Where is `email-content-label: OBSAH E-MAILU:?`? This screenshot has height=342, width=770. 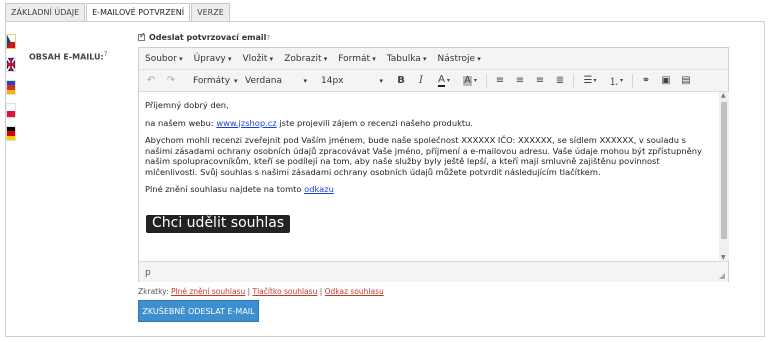 email-content-label: OBSAH E-MAILU:? is located at coordinates (68, 56).